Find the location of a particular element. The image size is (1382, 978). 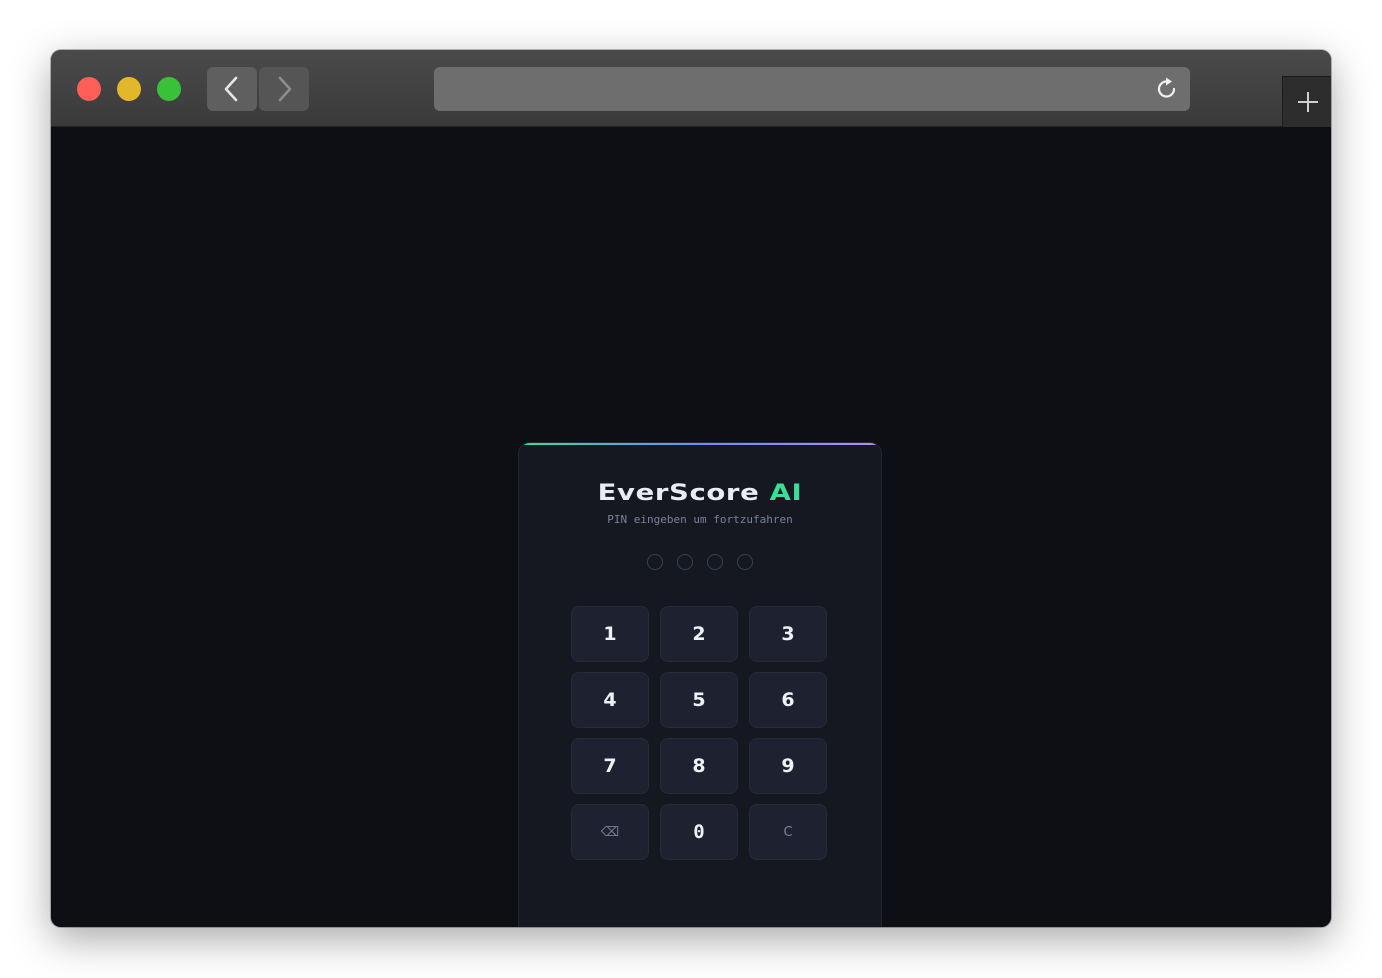

key-6: 6 is located at coordinates (788, 700).